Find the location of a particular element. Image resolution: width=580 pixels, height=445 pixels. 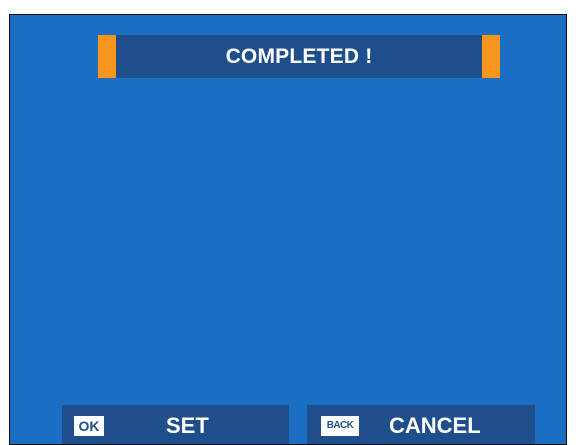

title-accent-right is located at coordinates (491, 56).